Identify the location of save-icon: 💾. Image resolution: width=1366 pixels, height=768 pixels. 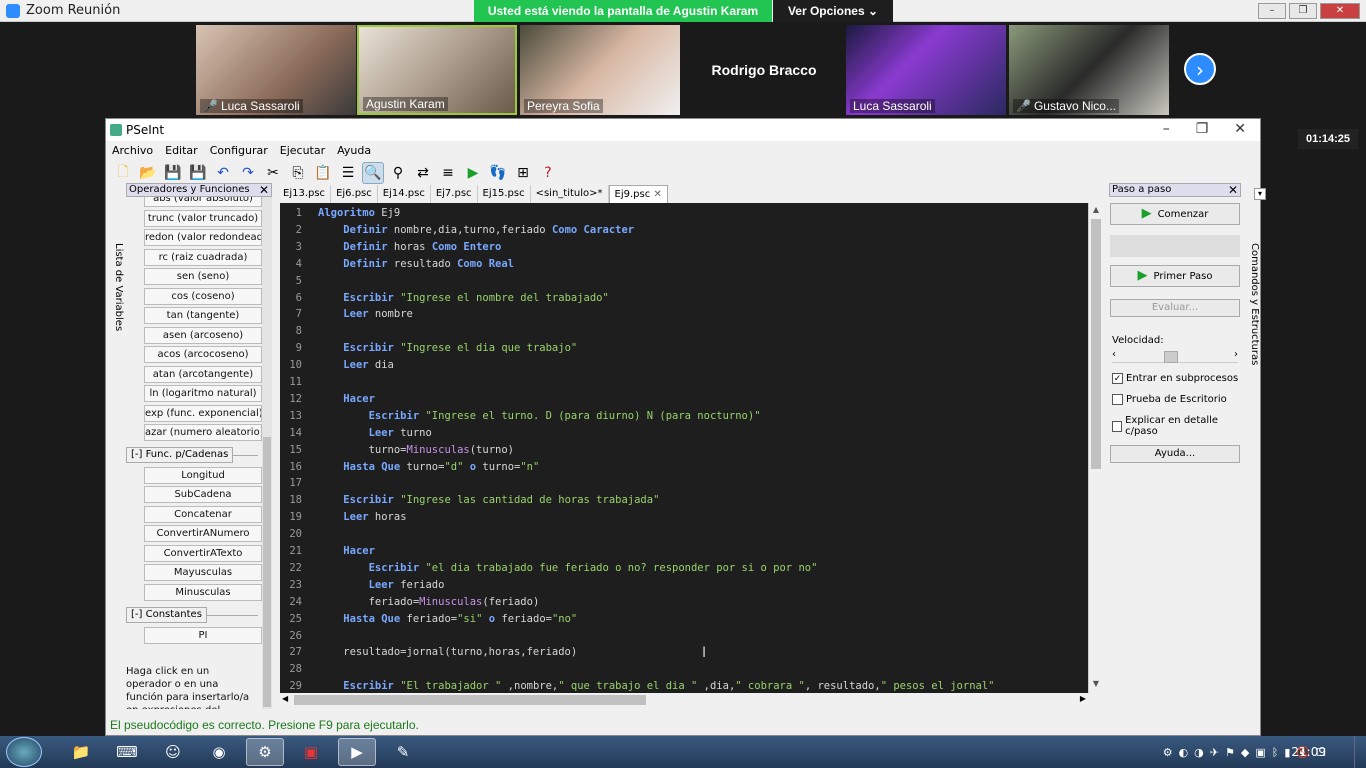
(173, 173).